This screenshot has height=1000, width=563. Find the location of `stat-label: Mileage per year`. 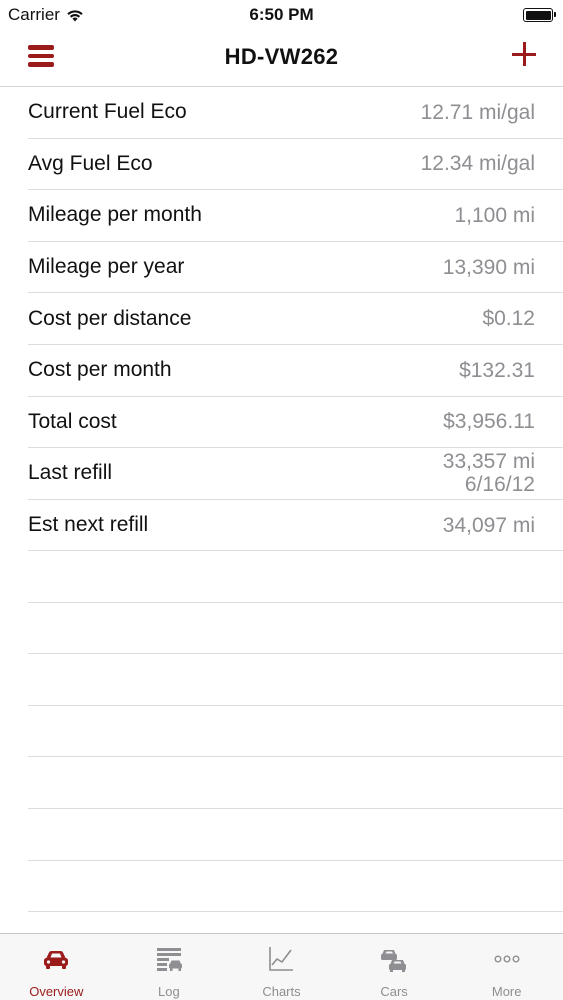

stat-label: Mileage per year is located at coordinates (106, 267).